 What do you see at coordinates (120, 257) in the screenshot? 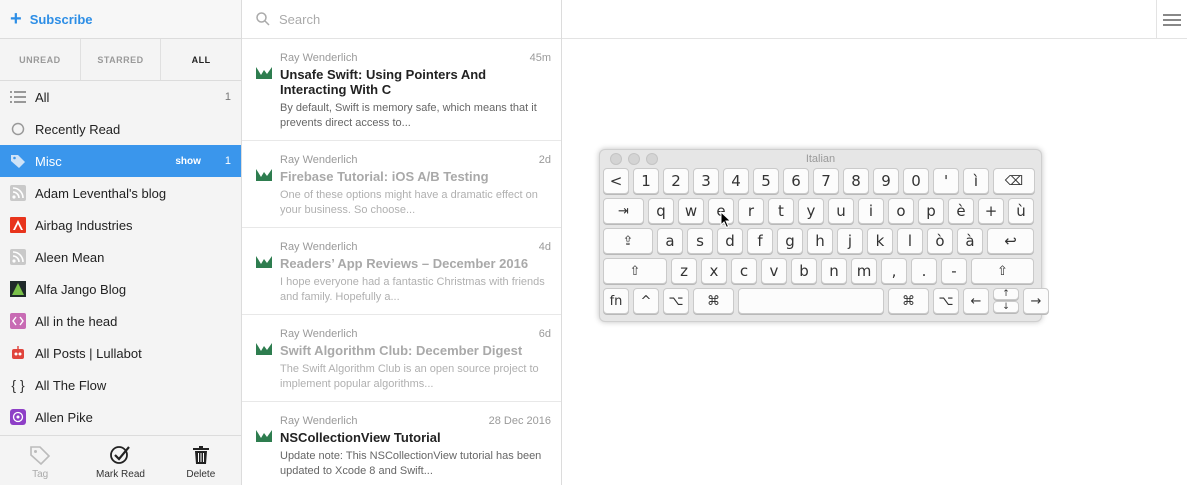
I see `feed-item-aleen-mean: Aleen Mean` at bounding box center [120, 257].